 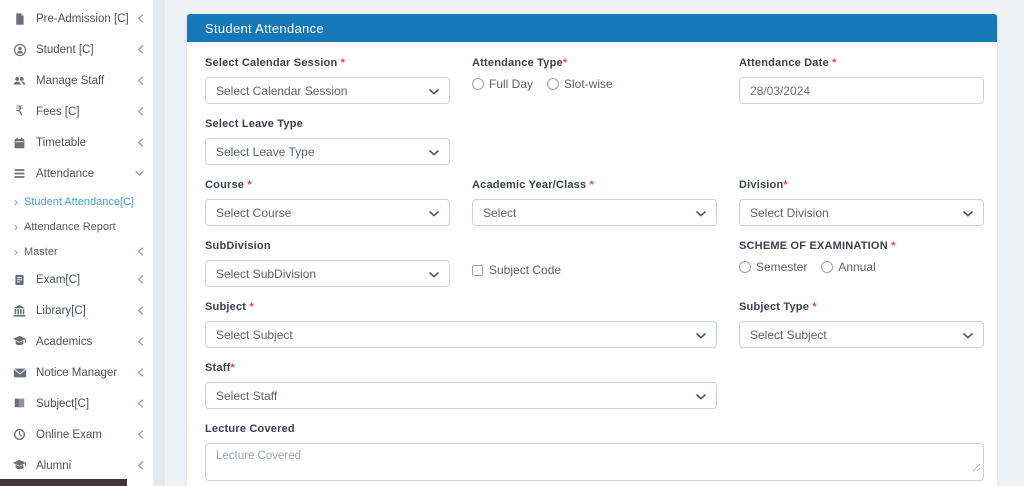 I want to click on field-division: Division* Select Division, so click(x=861, y=202).